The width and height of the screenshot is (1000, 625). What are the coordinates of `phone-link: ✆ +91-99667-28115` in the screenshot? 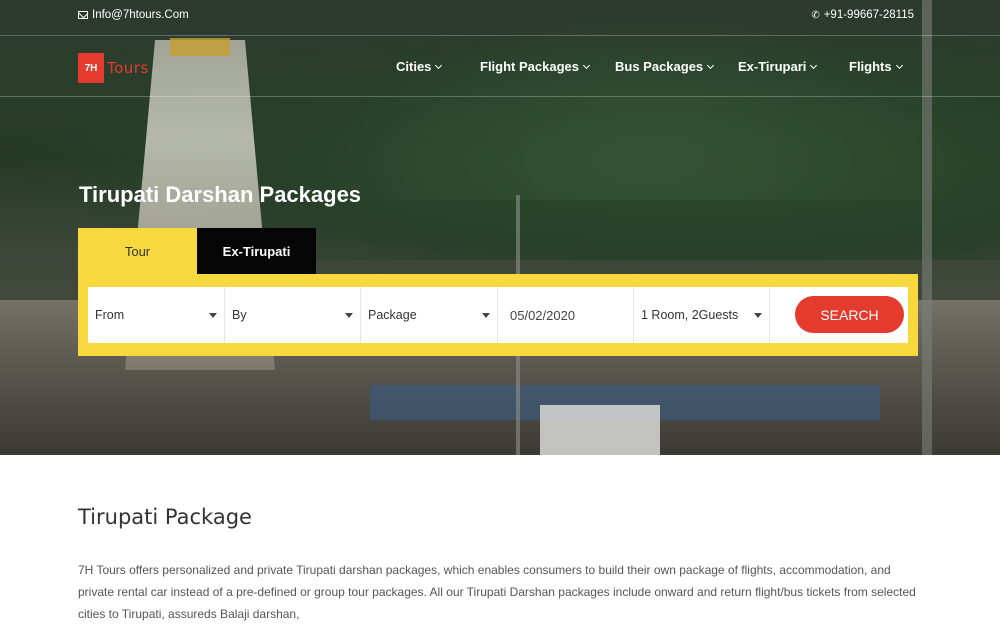 It's located at (862, 15).